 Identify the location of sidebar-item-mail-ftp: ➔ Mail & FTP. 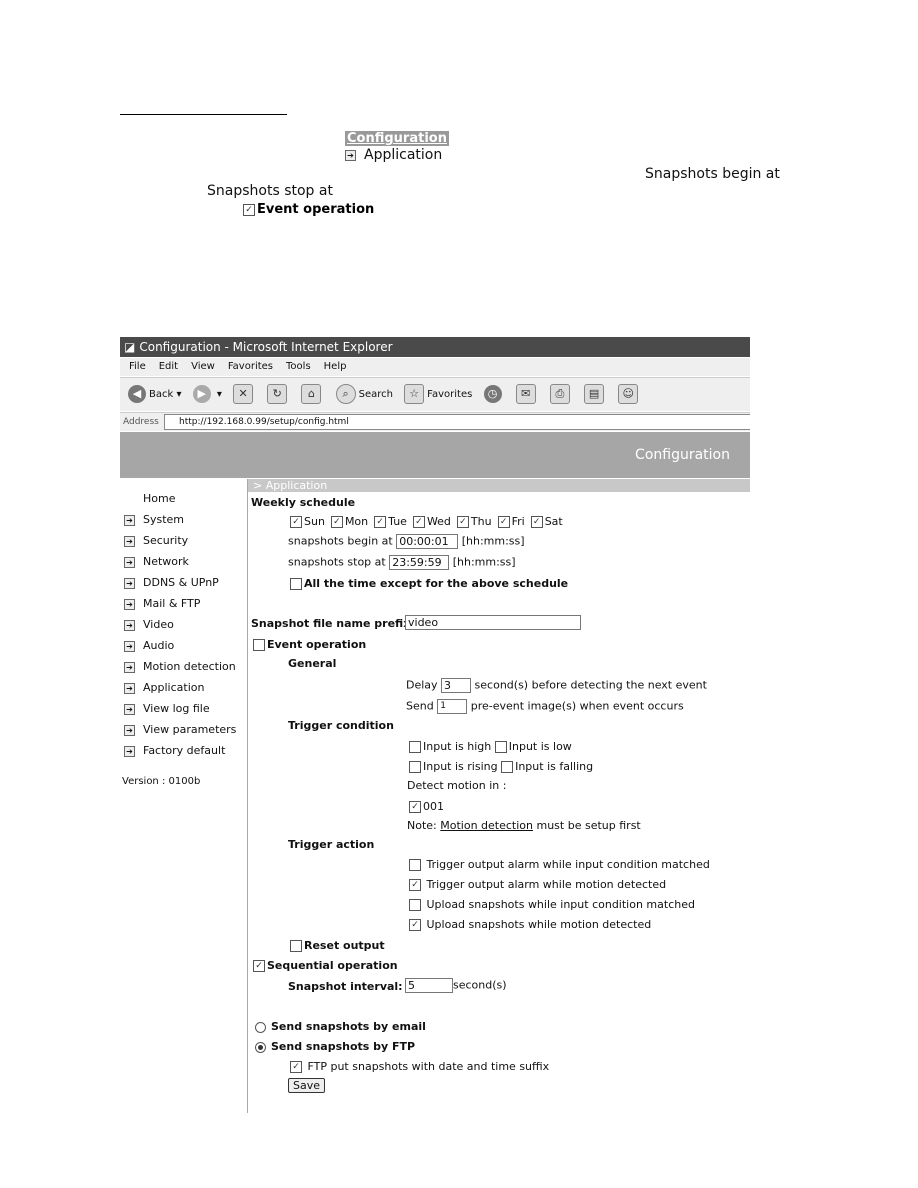
(162, 603).